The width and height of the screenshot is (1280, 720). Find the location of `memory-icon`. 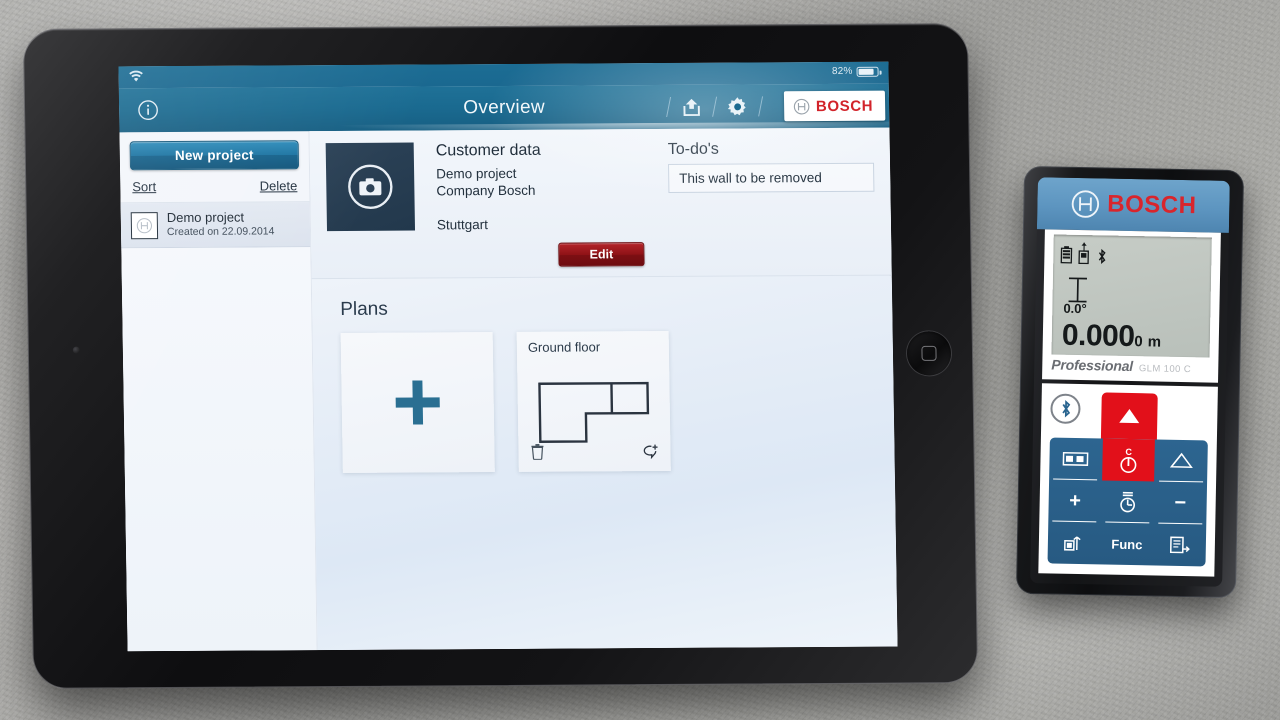

memory-icon is located at coordinates (1179, 545).